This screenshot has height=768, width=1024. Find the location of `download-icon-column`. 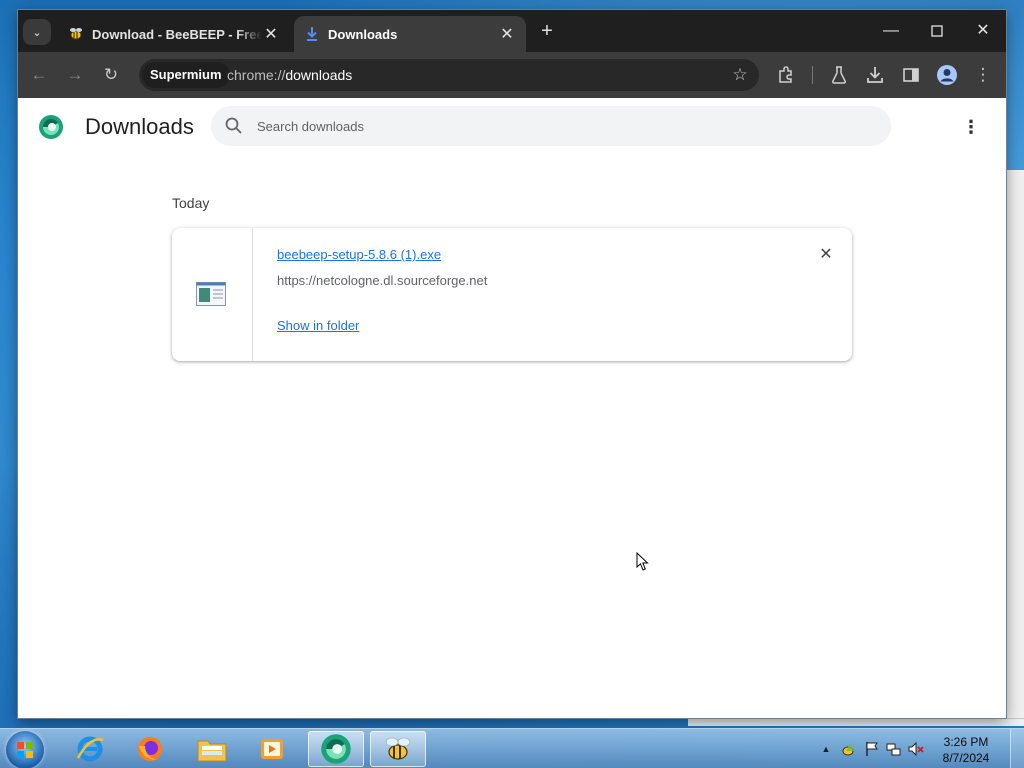

download-icon-column is located at coordinates (212, 294).